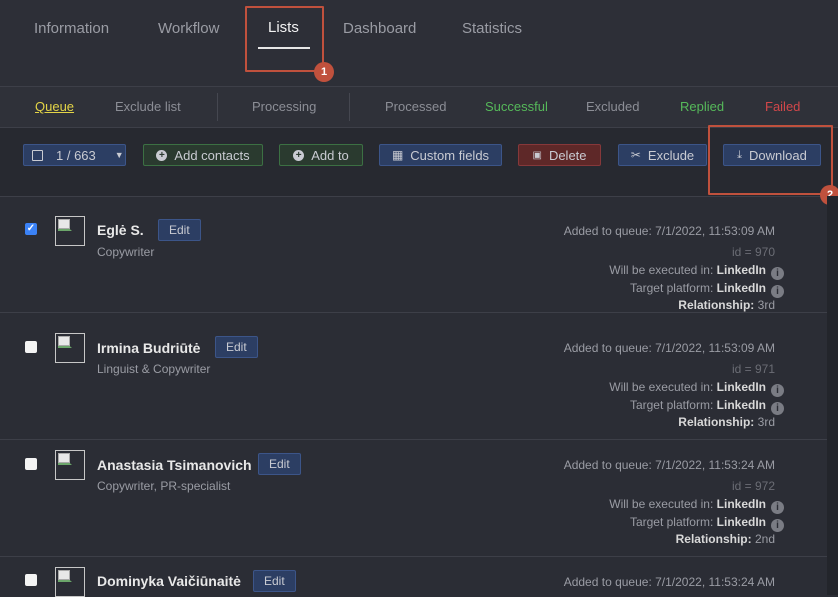 This screenshot has width=838, height=597. I want to click on grid-icon: ▦, so click(397, 155).